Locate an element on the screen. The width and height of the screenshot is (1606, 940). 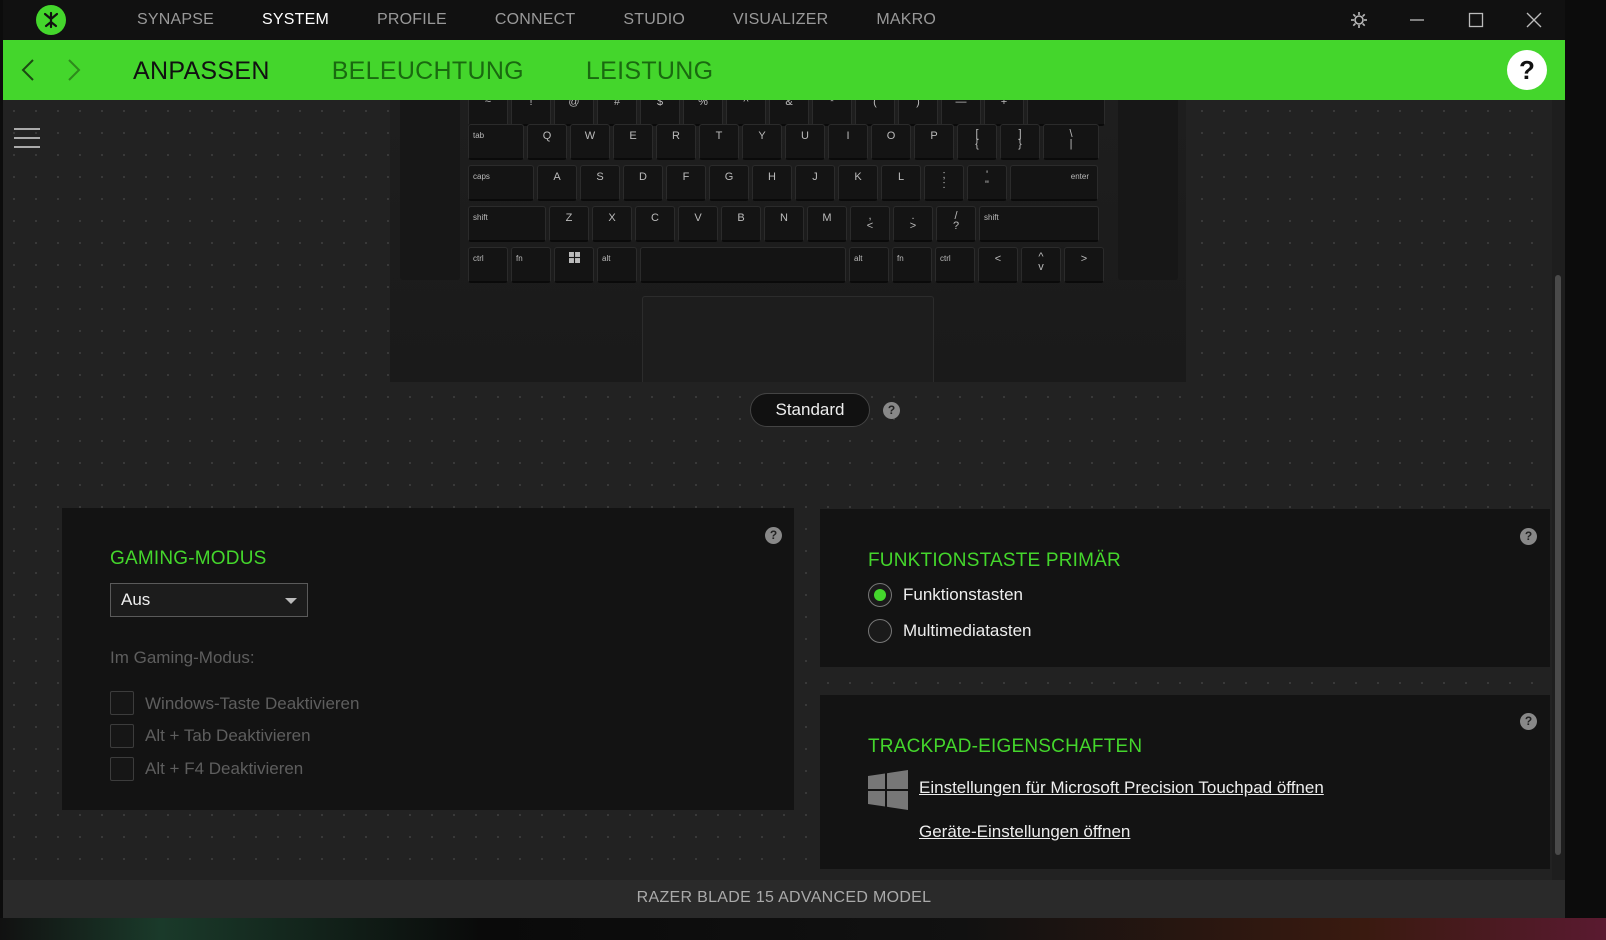
razer-logo-icon is located at coordinates (51, 20).